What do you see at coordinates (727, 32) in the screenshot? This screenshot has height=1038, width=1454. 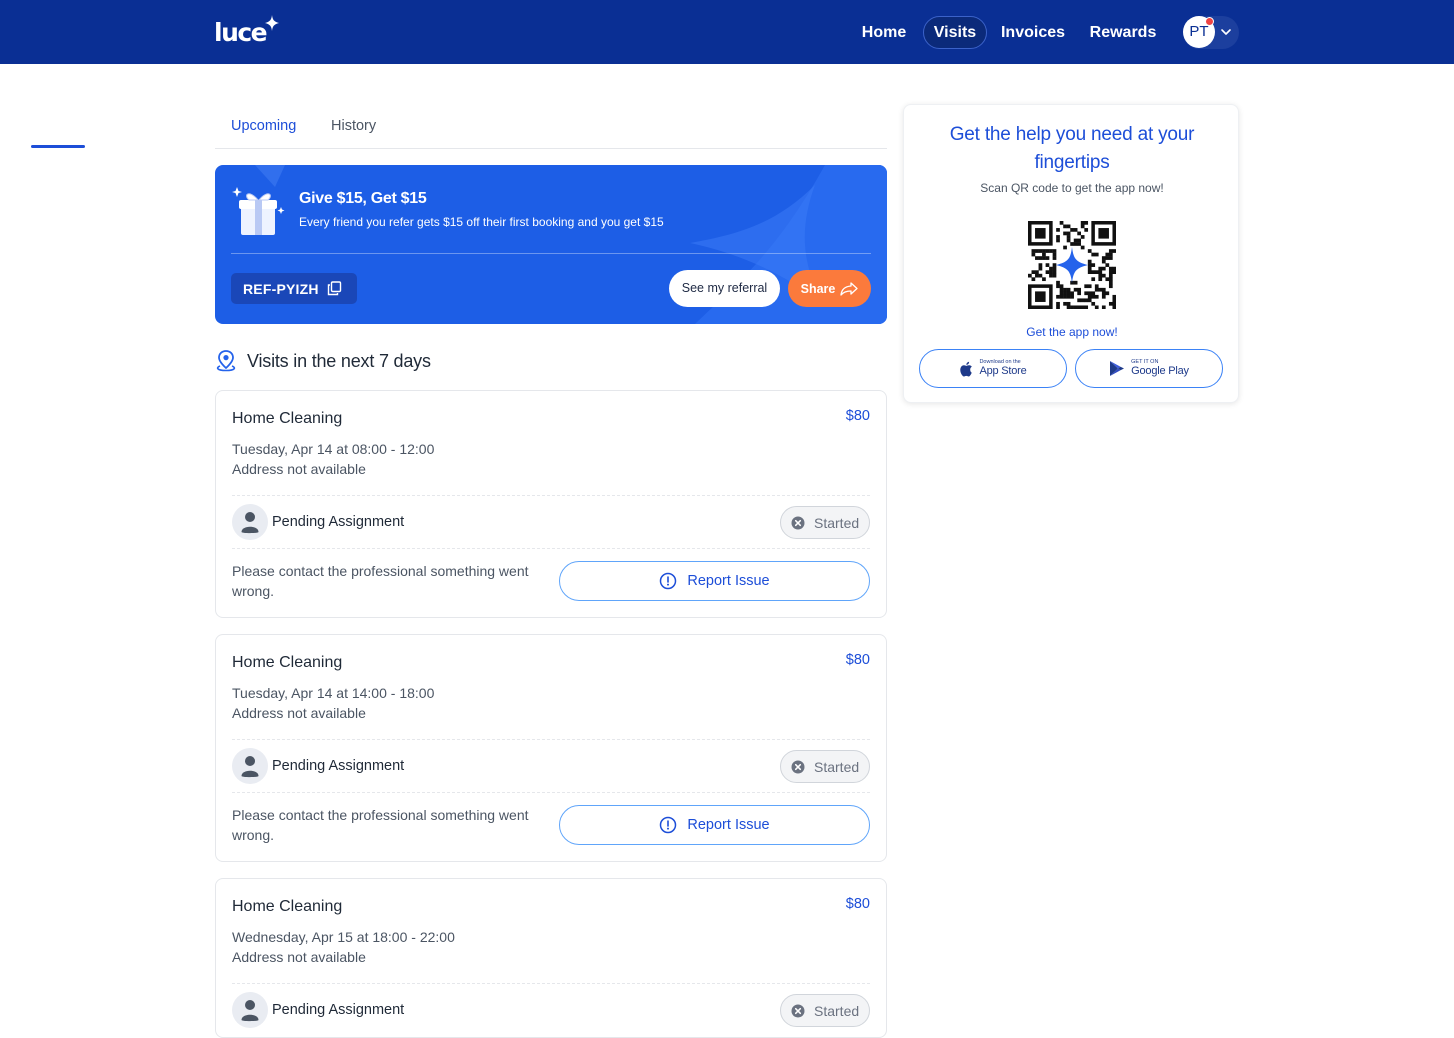 I see `top-navigation-bar: luce Home Visits Invoices Rewards PT` at bounding box center [727, 32].